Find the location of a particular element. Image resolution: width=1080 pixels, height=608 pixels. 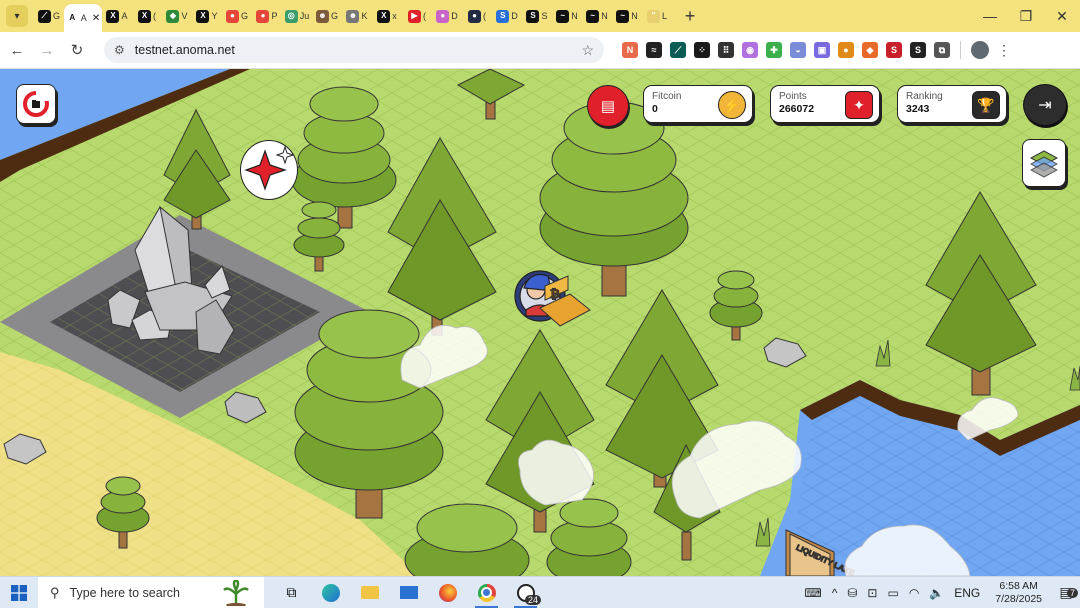

logout-icon: ⇥ is located at coordinates (1045, 105).